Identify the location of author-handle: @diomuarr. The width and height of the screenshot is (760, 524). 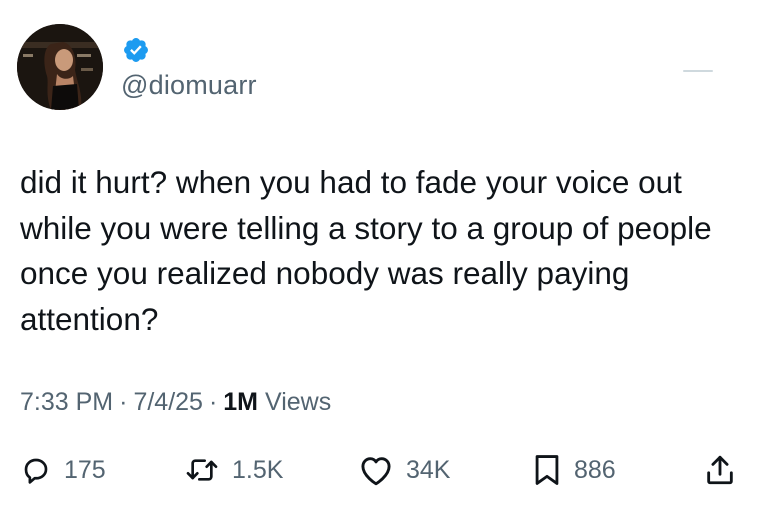
(189, 85).